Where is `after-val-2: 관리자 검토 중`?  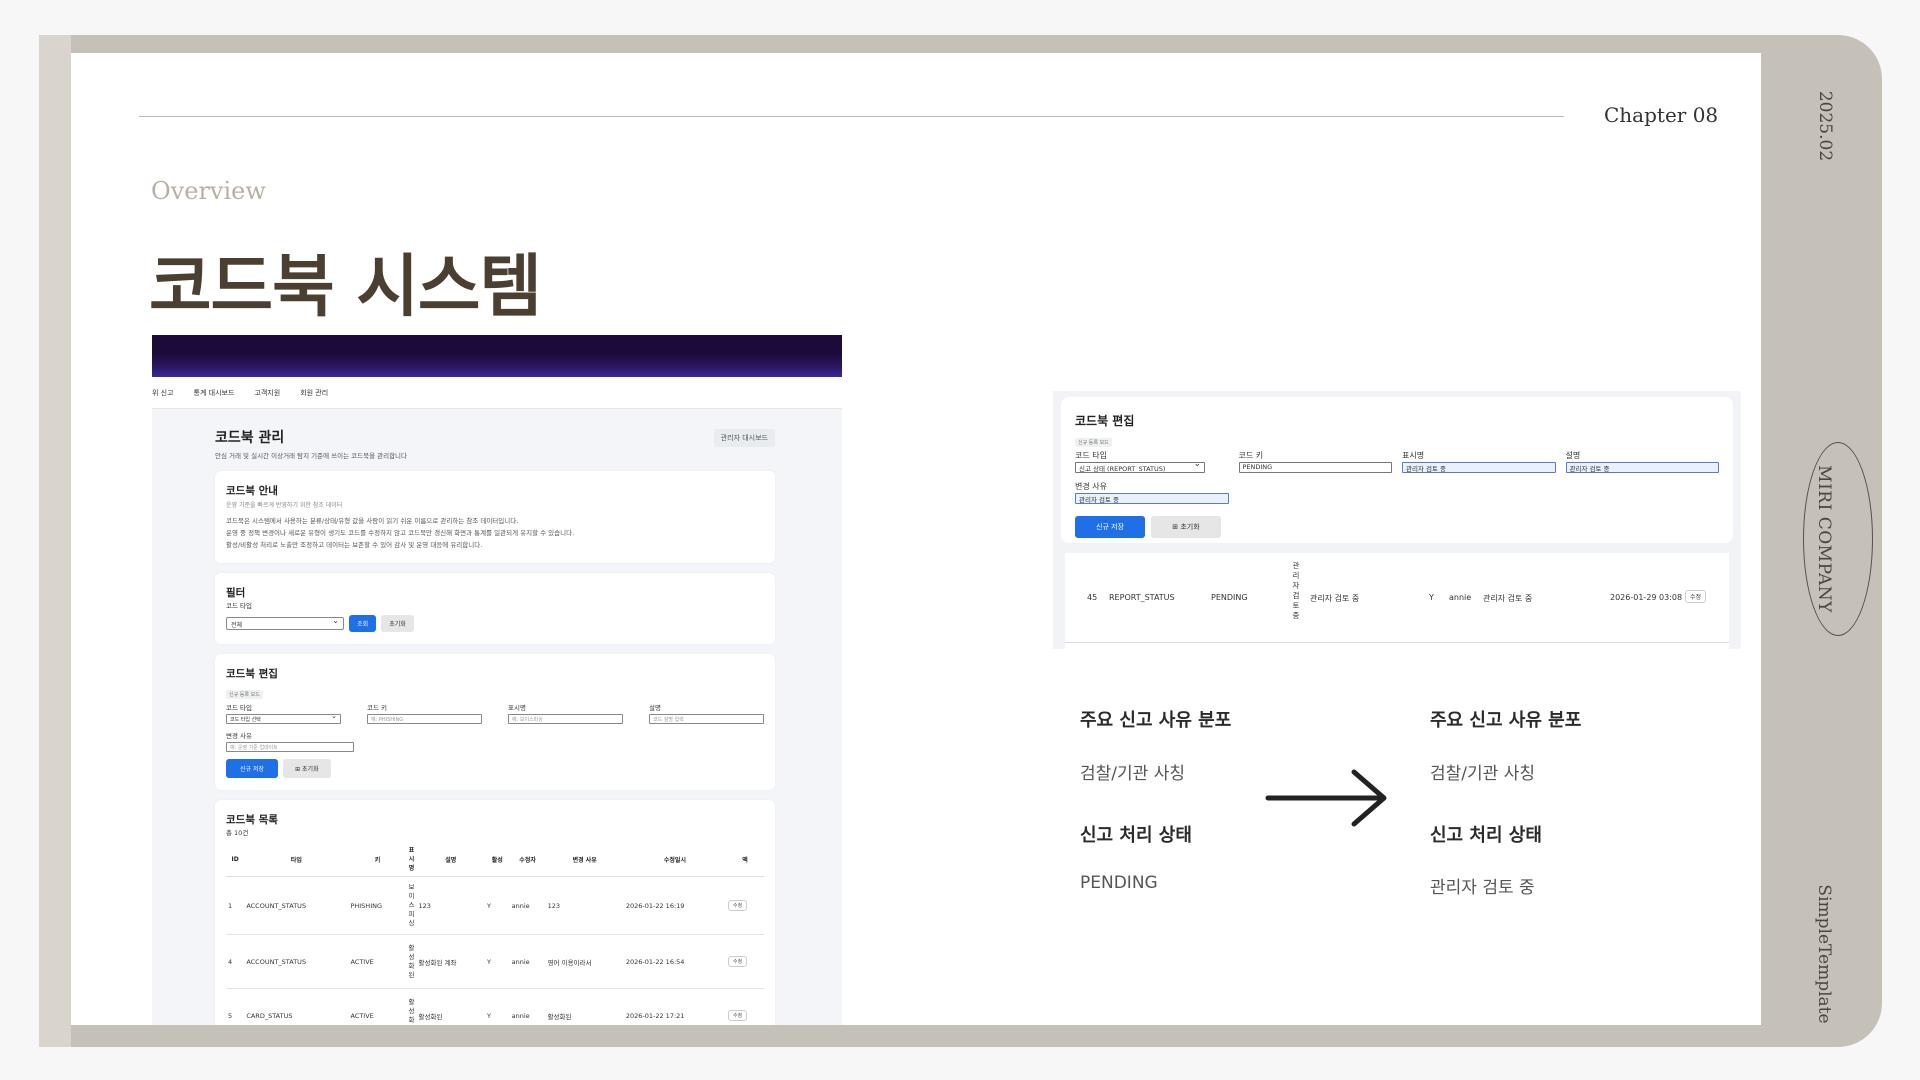 after-val-2: 관리자 검토 중 is located at coordinates (1482, 888).